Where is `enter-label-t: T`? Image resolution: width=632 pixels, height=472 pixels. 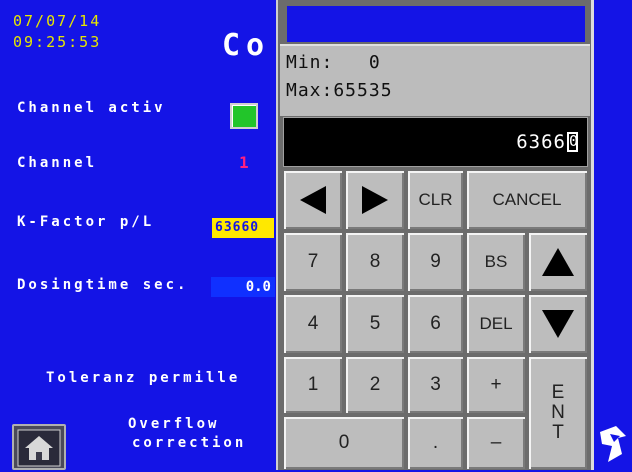 enter-label-t: T is located at coordinates (558, 432).